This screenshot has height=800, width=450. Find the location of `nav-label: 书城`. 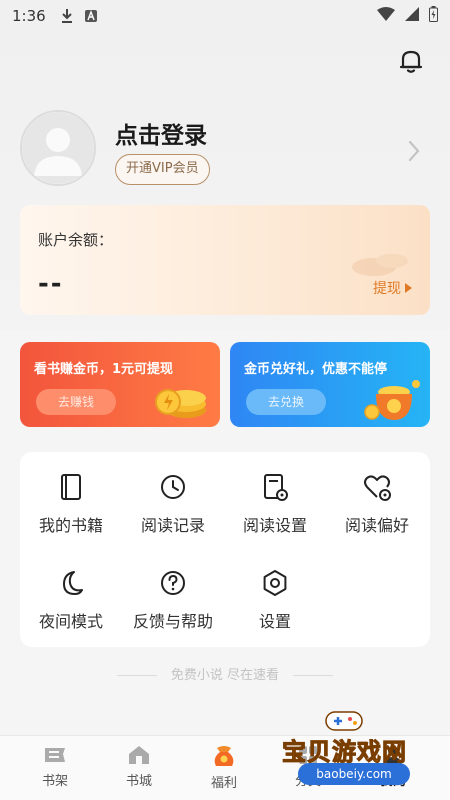

nav-label: 书城 is located at coordinates (138, 781).